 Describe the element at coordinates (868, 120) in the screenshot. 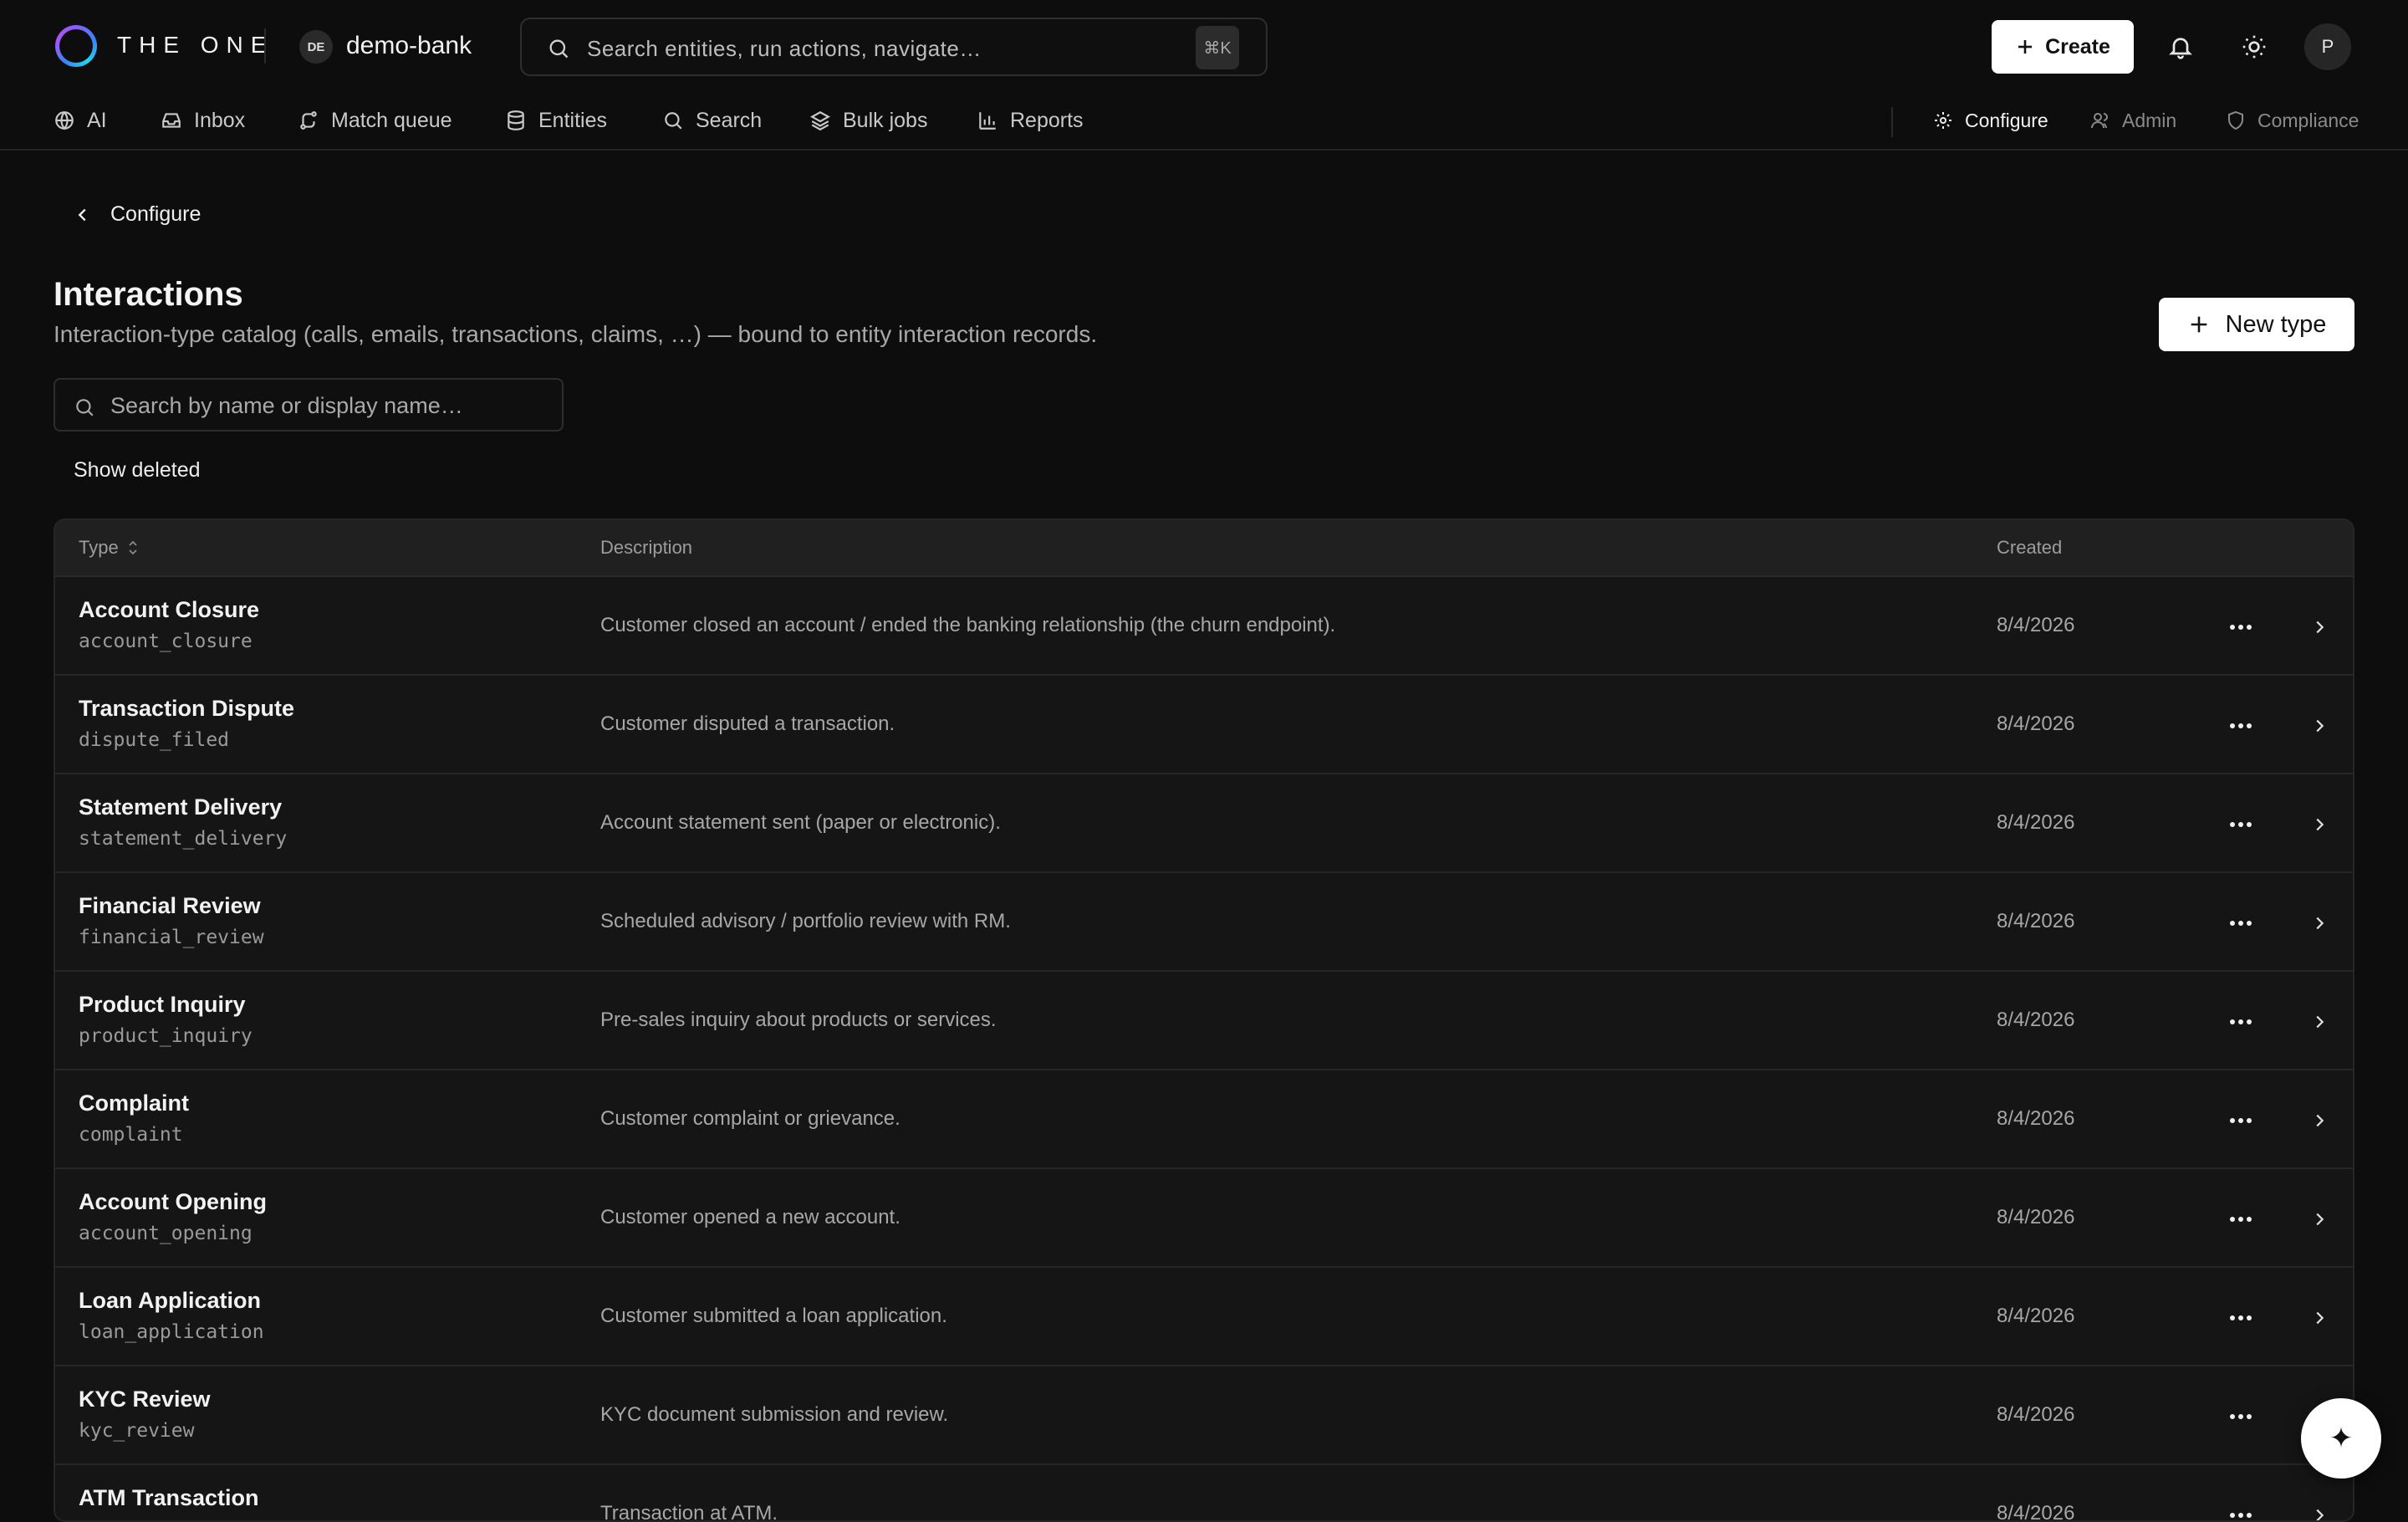

I see `nav-item-bulk-jobs: Bulk jobs` at that location.